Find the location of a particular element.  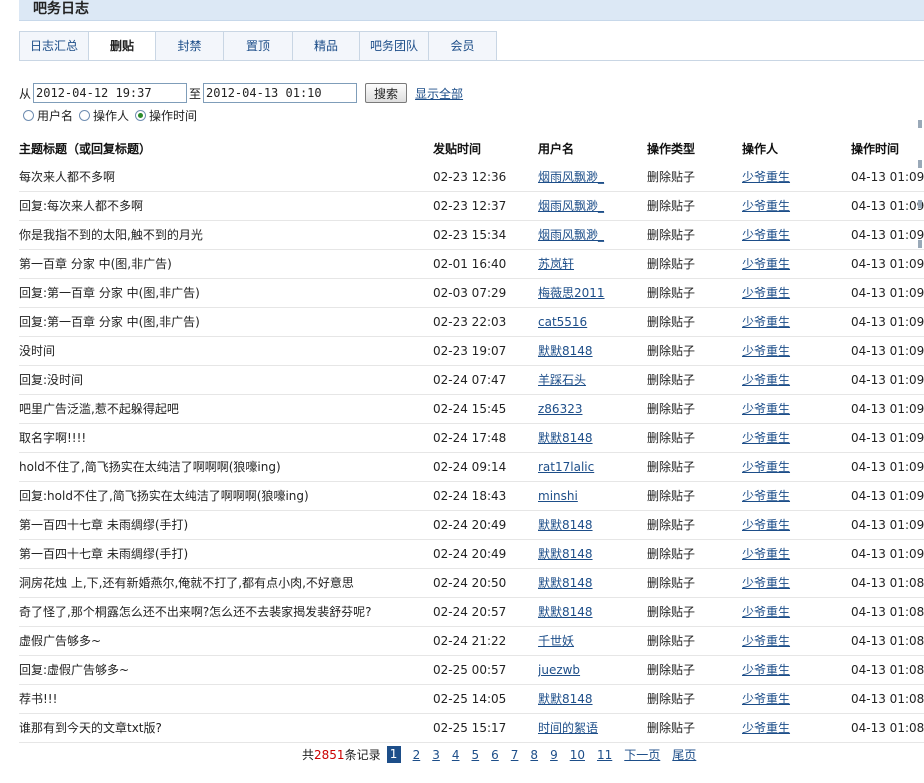

to-date-input is located at coordinates (280, 93).